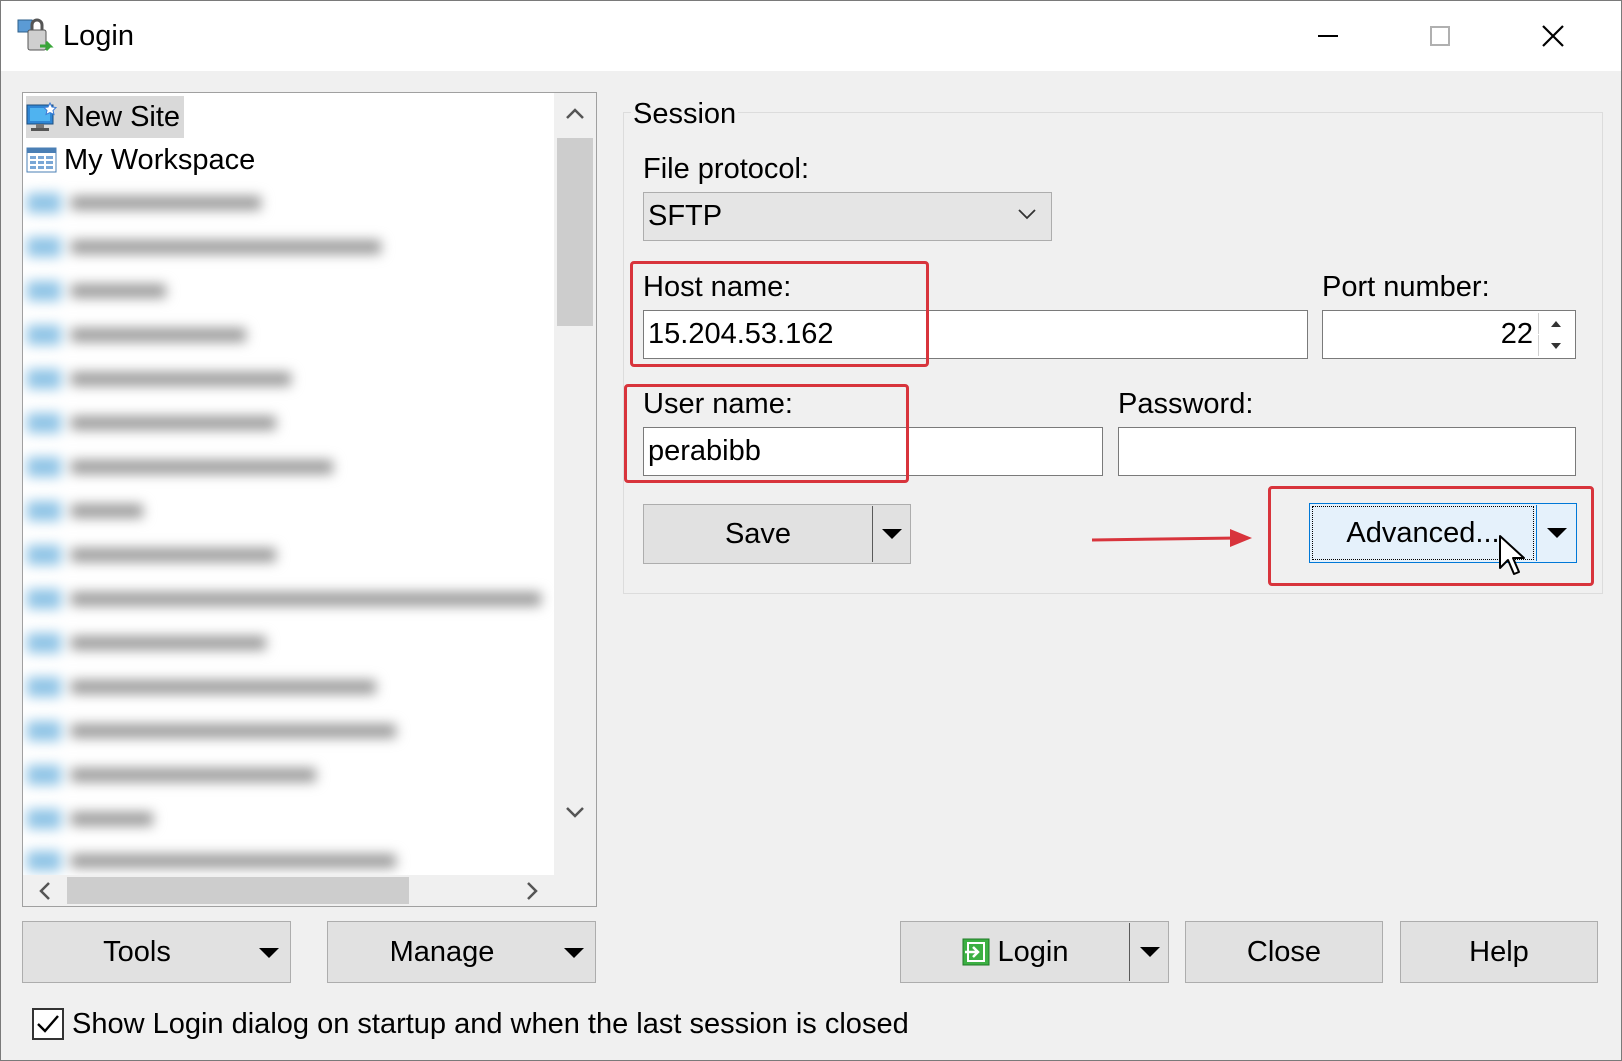 This screenshot has height=1061, width=1622. I want to click on tree-item-my-workspace: My Workspace, so click(142, 160).